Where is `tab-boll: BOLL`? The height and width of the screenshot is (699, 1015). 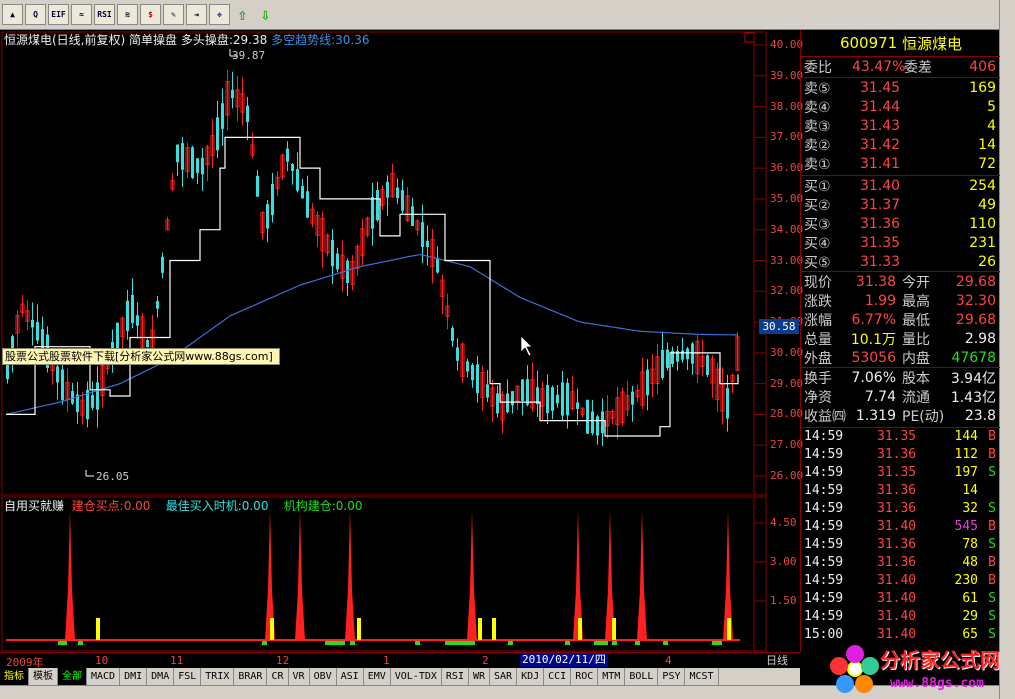
tab-boll: BOLL is located at coordinates (642, 676).